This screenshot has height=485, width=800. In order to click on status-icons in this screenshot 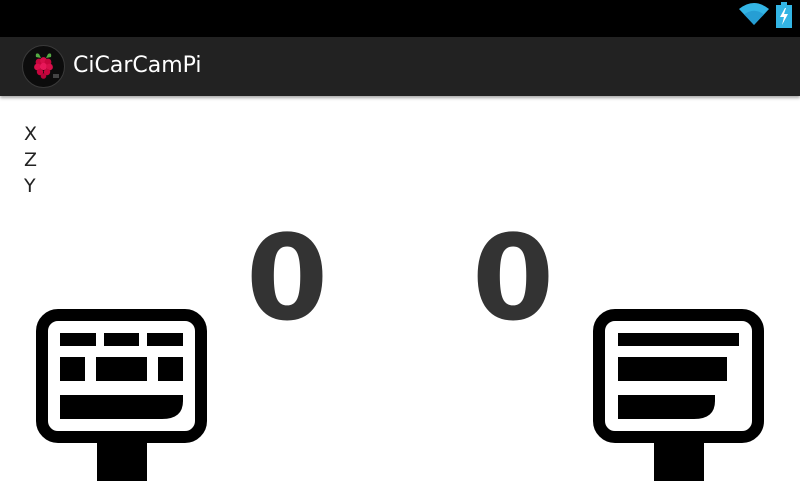, I will do `click(765, 17)`.